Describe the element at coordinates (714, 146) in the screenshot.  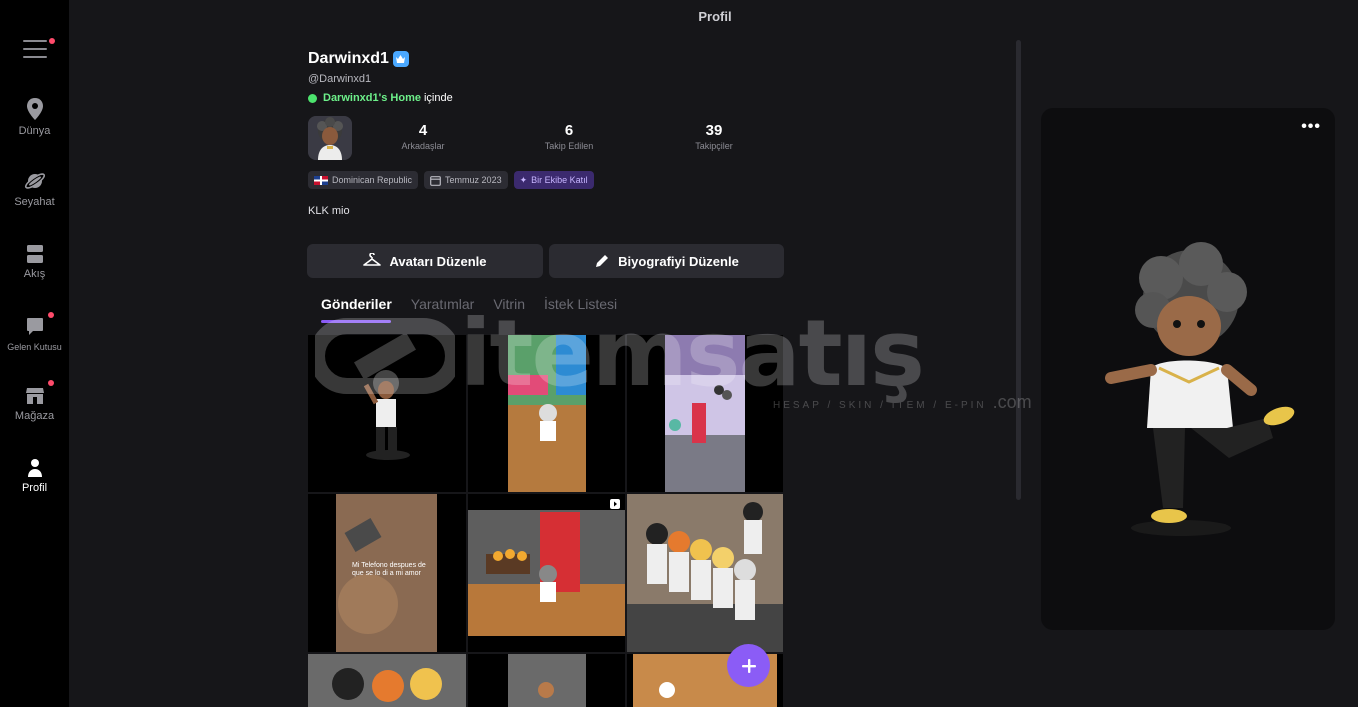
I see `stat-label: Takipçiler` at that location.